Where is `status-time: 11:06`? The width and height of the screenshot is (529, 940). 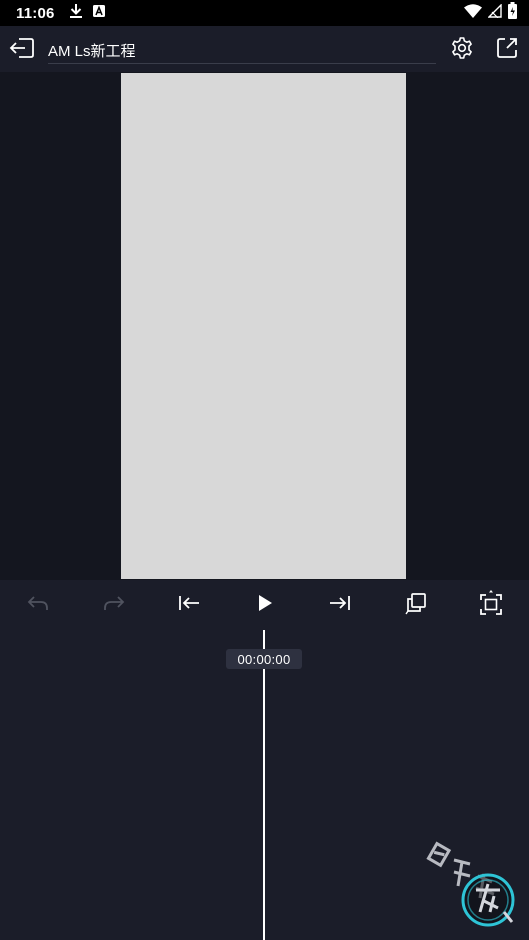 status-time: 11:06 is located at coordinates (35, 13).